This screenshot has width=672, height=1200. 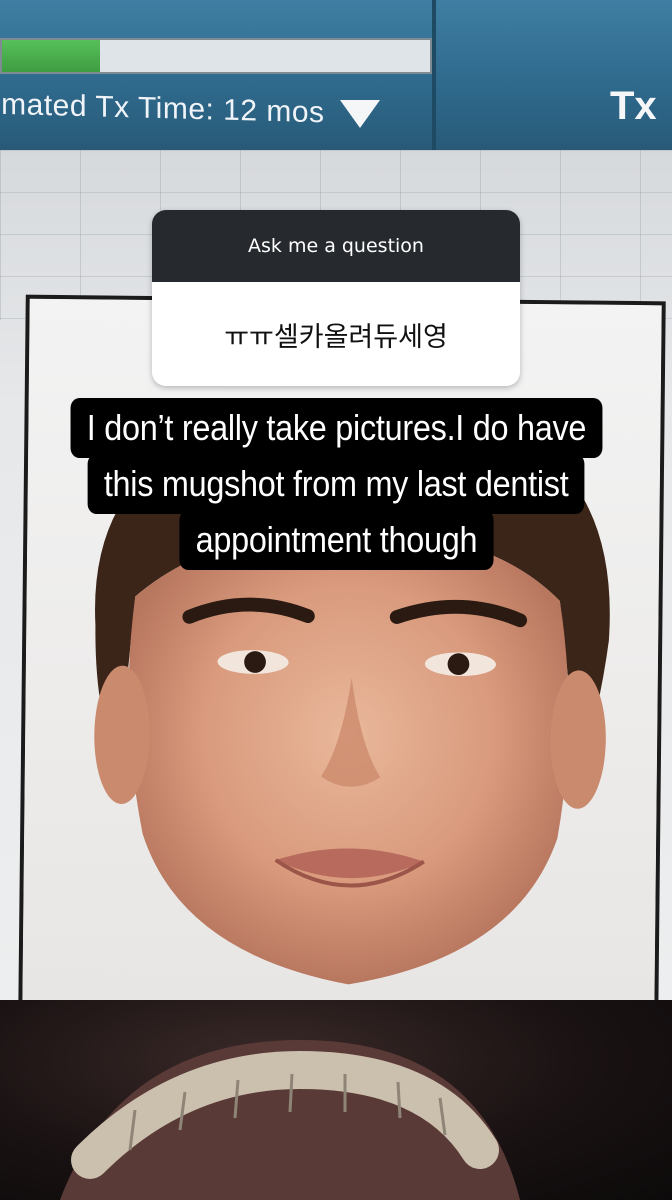 What do you see at coordinates (290, 1120) in the screenshot?
I see `teeth-image` at bounding box center [290, 1120].